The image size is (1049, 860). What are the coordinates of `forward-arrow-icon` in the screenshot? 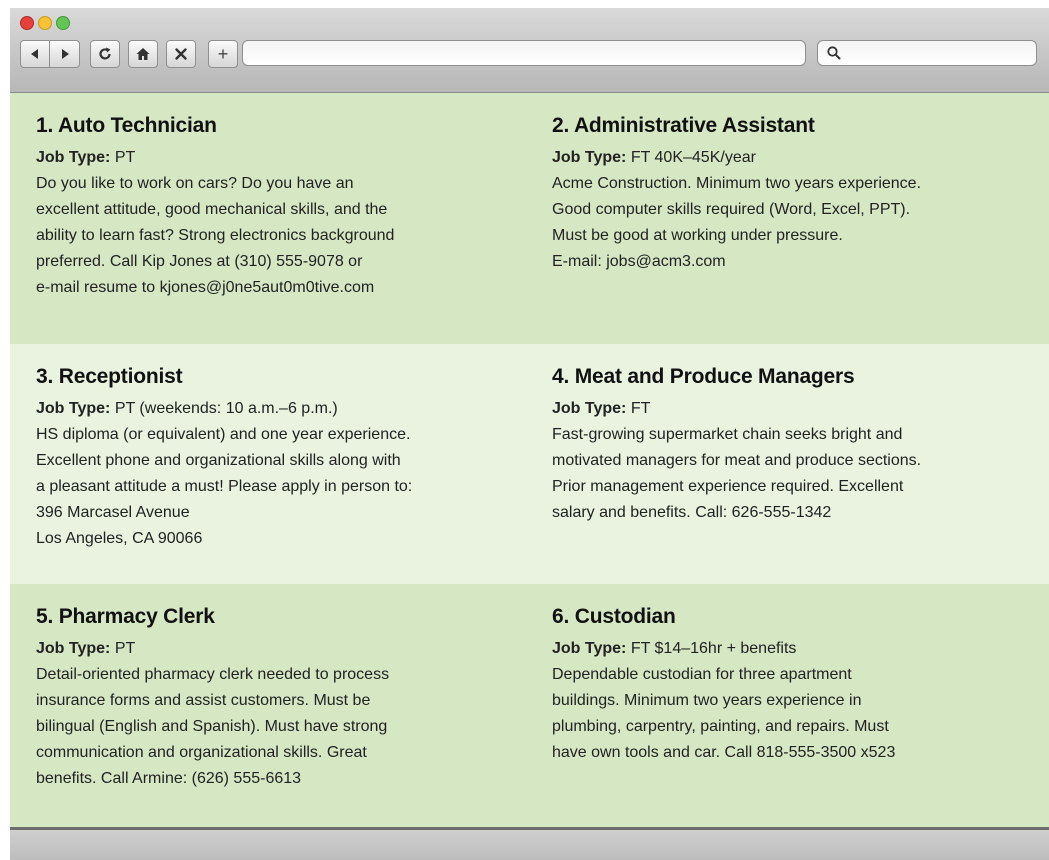 It's located at (65, 54).